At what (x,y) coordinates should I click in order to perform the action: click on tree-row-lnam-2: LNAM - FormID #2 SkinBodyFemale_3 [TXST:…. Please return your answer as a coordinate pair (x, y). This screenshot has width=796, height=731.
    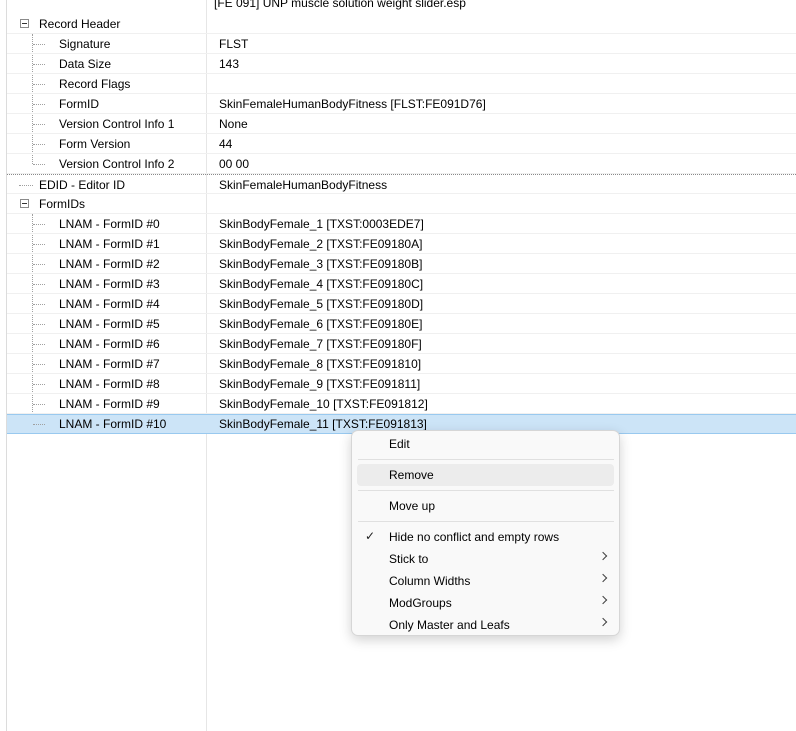
    Looking at the image, I should click on (401, 264).